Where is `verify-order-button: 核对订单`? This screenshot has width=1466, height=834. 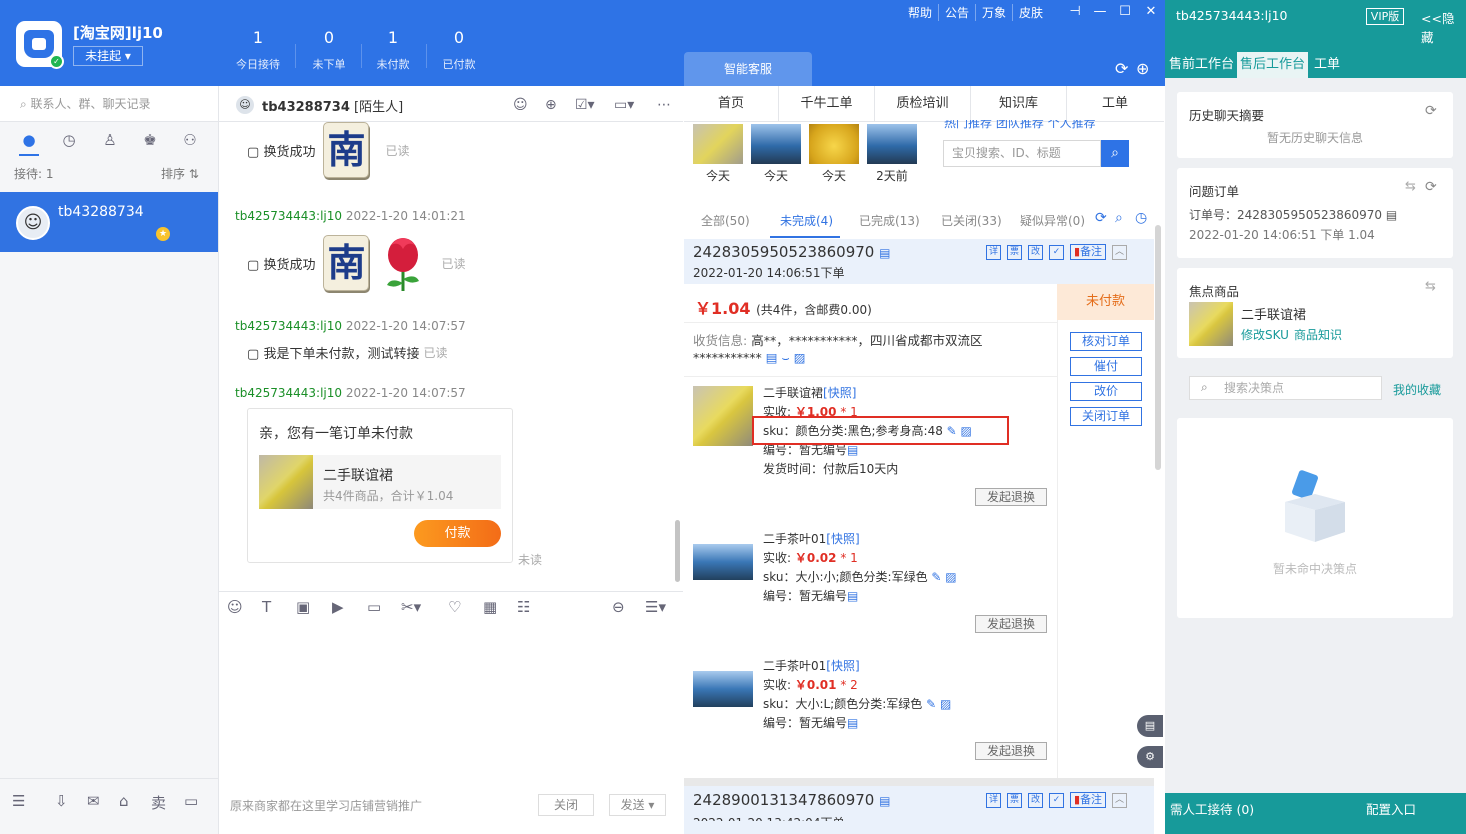
verify-order-button: 核对订单 is located at coordinates (1106, 341).